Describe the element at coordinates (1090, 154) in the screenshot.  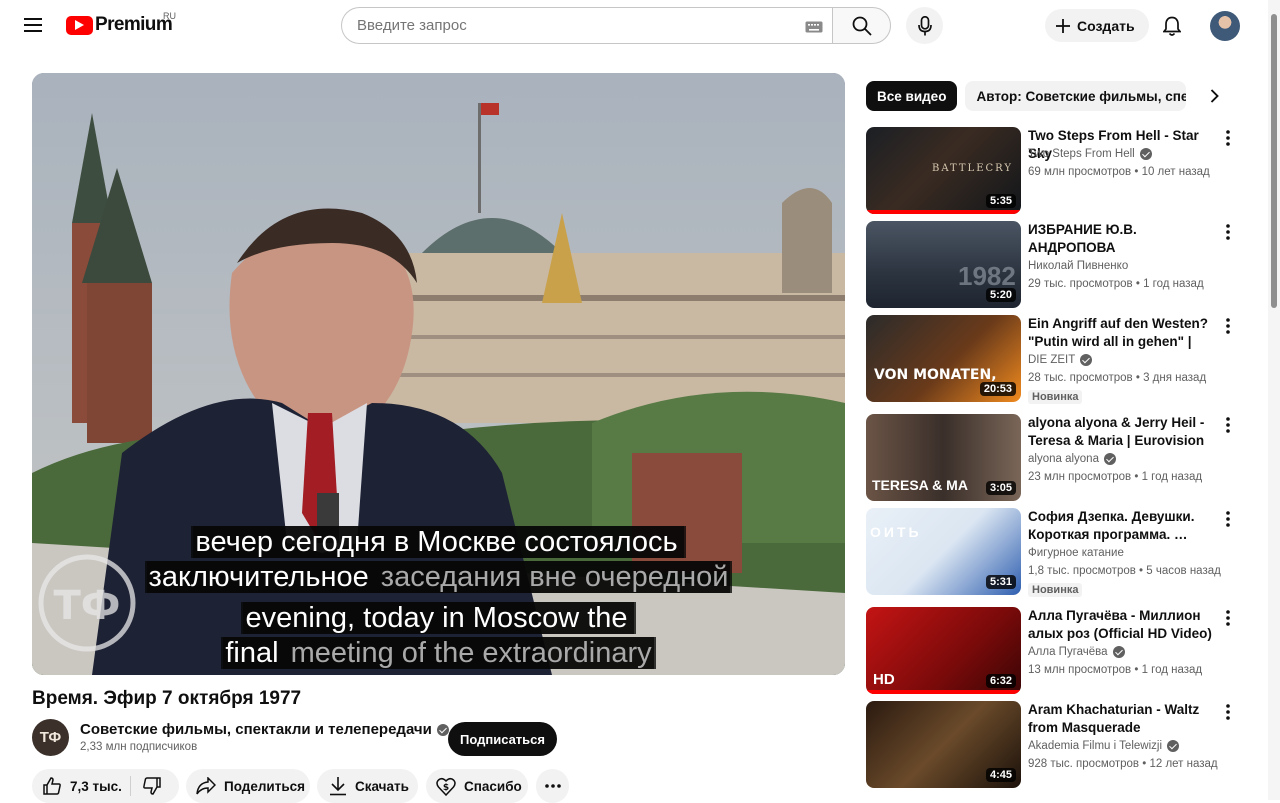
I see `recommendation-channel: Two Steps From Hell` at that location.